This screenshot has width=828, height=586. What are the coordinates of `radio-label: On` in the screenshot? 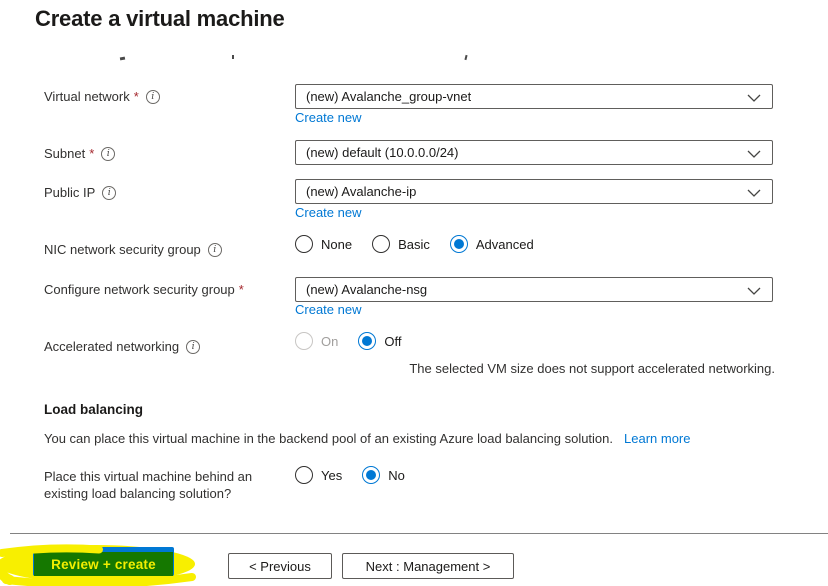 It's located at (330, 341).